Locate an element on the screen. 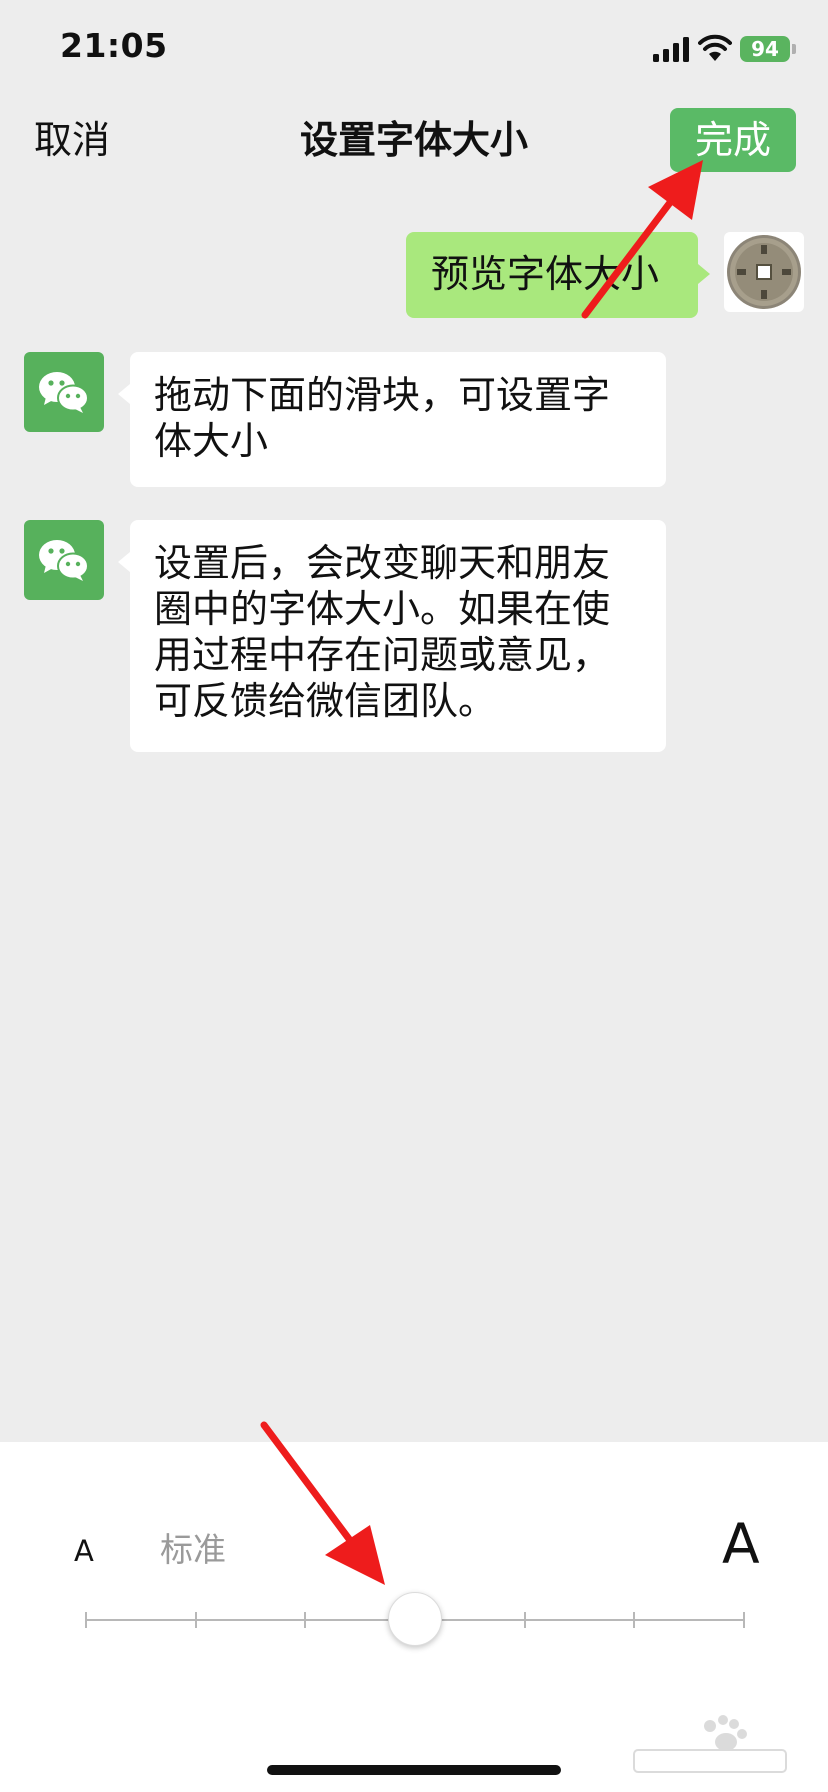 This screenshot has height=1792, width=828. message-bubble: 拖动下面的滑块，可设置字 体大小 is located at coordinates (392, 419).